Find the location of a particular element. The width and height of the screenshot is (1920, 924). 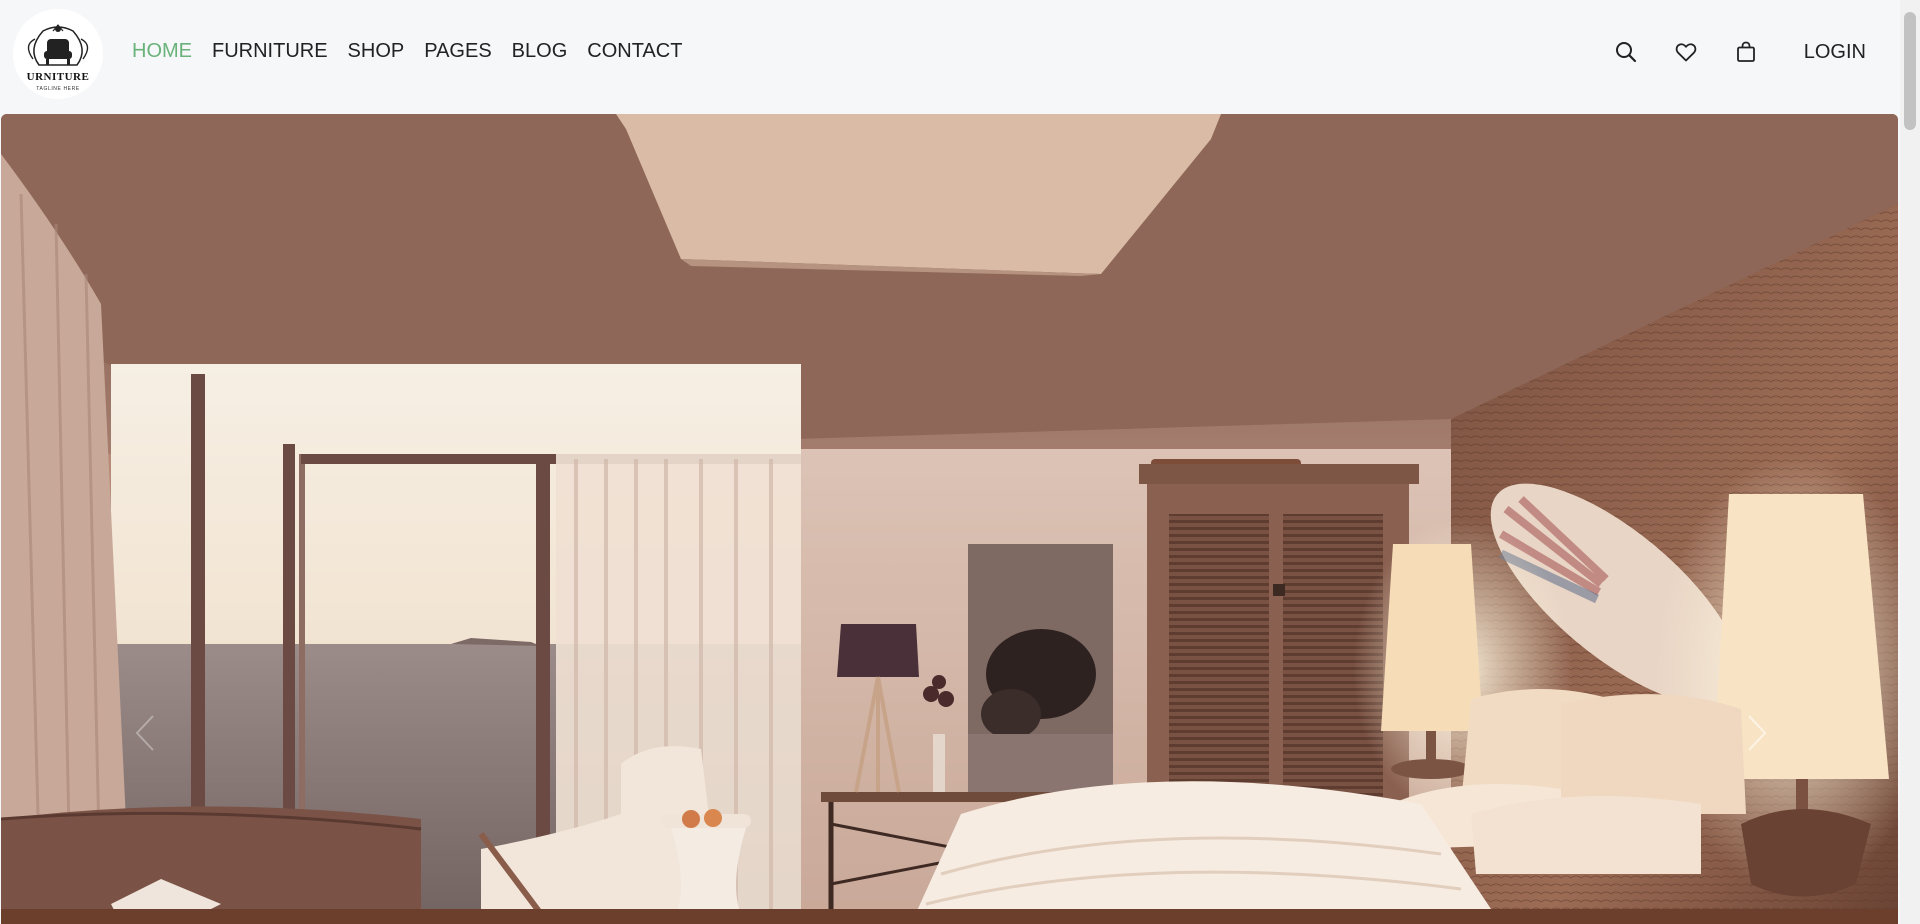

nav-pages: PAGES is located at coordinates (457, 51).